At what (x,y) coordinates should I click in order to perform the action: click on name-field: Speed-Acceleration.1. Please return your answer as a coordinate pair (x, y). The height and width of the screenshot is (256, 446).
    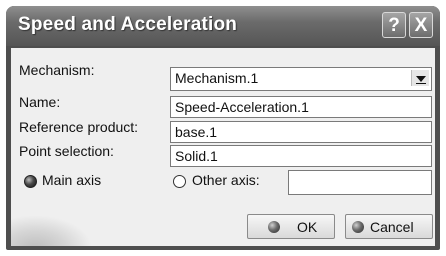
    Looking at the image, I should click on (301, 107).